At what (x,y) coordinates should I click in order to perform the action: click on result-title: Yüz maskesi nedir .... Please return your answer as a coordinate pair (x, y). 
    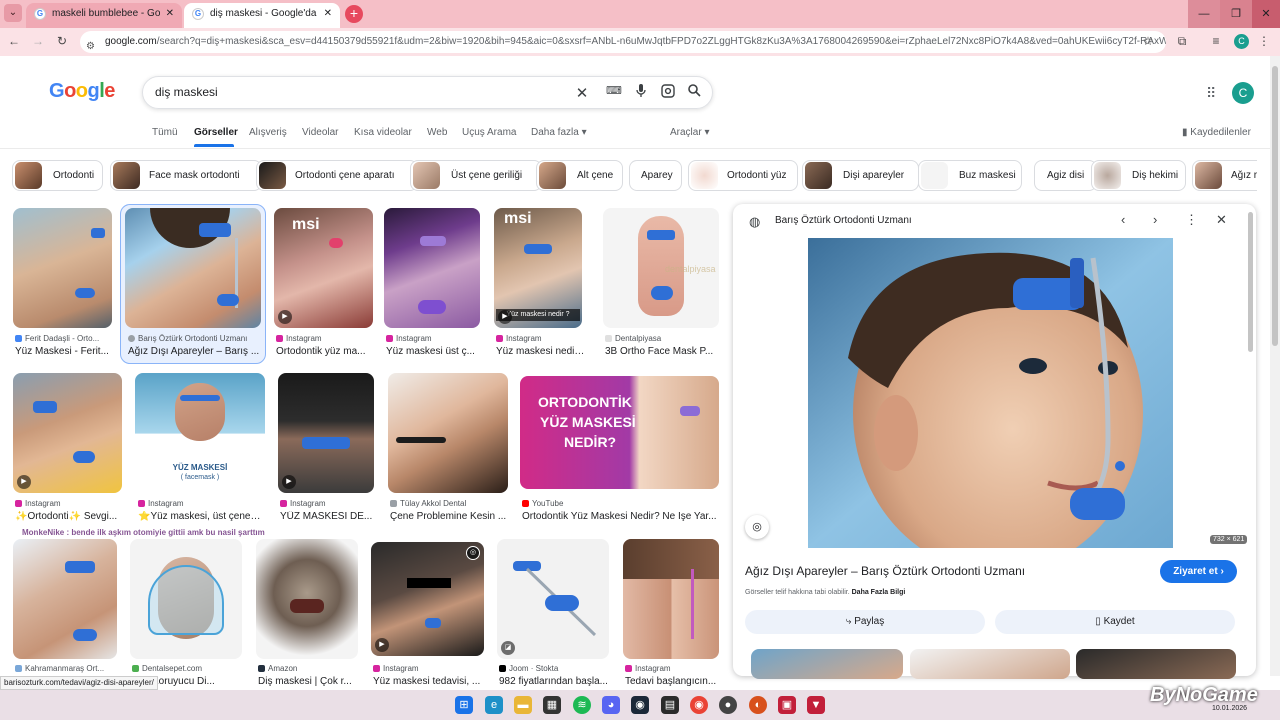
    Looking at the image, I should click on (541, 351).